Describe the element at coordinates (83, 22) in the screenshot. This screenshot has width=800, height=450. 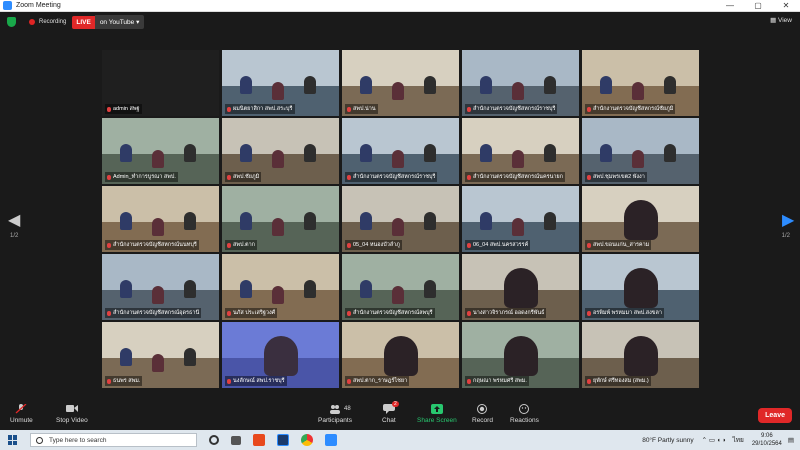
I see `live-badge: LIVE` at that location.